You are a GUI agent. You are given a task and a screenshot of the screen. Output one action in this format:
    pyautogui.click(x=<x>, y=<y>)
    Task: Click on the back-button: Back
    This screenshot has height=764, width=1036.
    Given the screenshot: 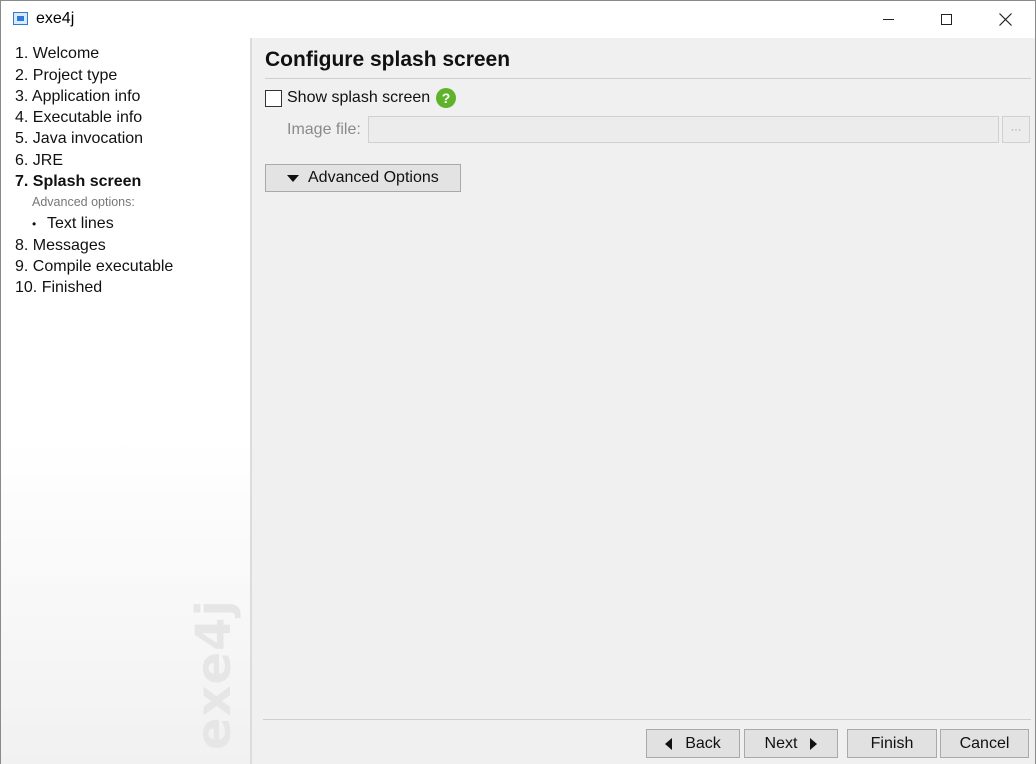 What is the action you would take?
    pyautogui.click(x=693, y=743)
    